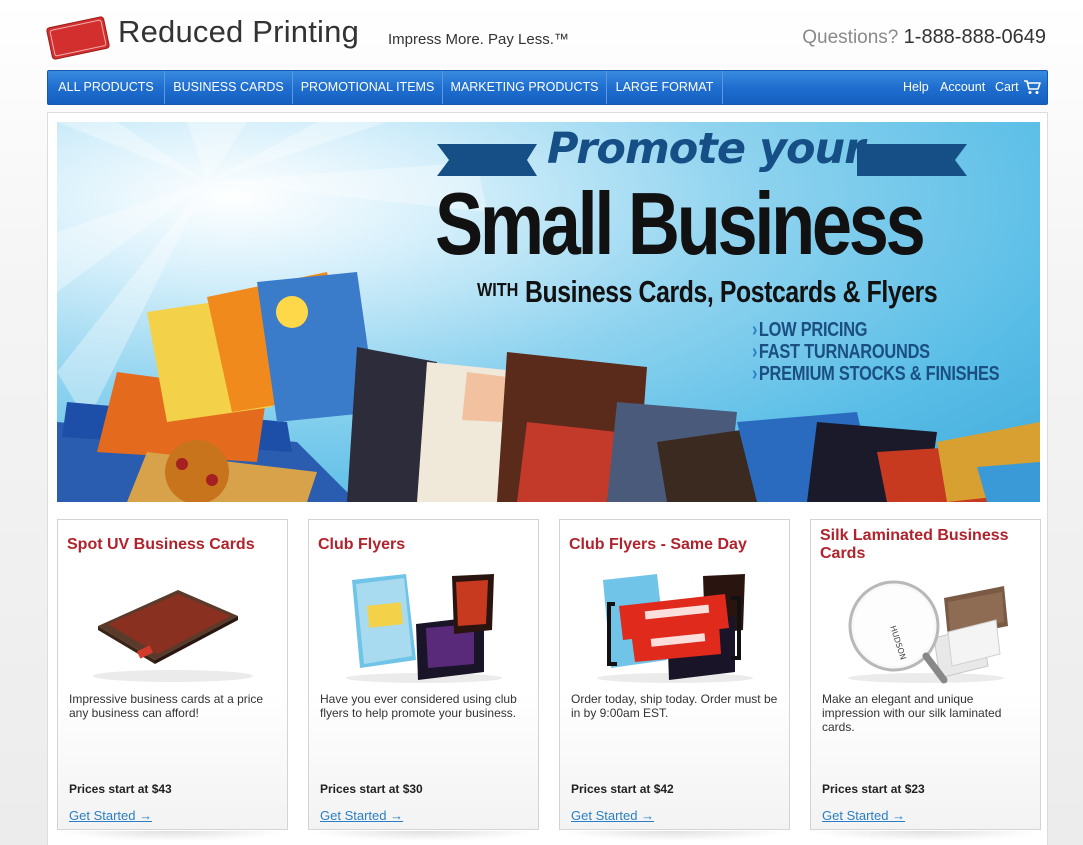 Image resolution: width=1083 pixels, height=845 pixels. Describe the element at coordinates (1007, 87) in the screenshot. I see `nav-cart: Cart` at that location.